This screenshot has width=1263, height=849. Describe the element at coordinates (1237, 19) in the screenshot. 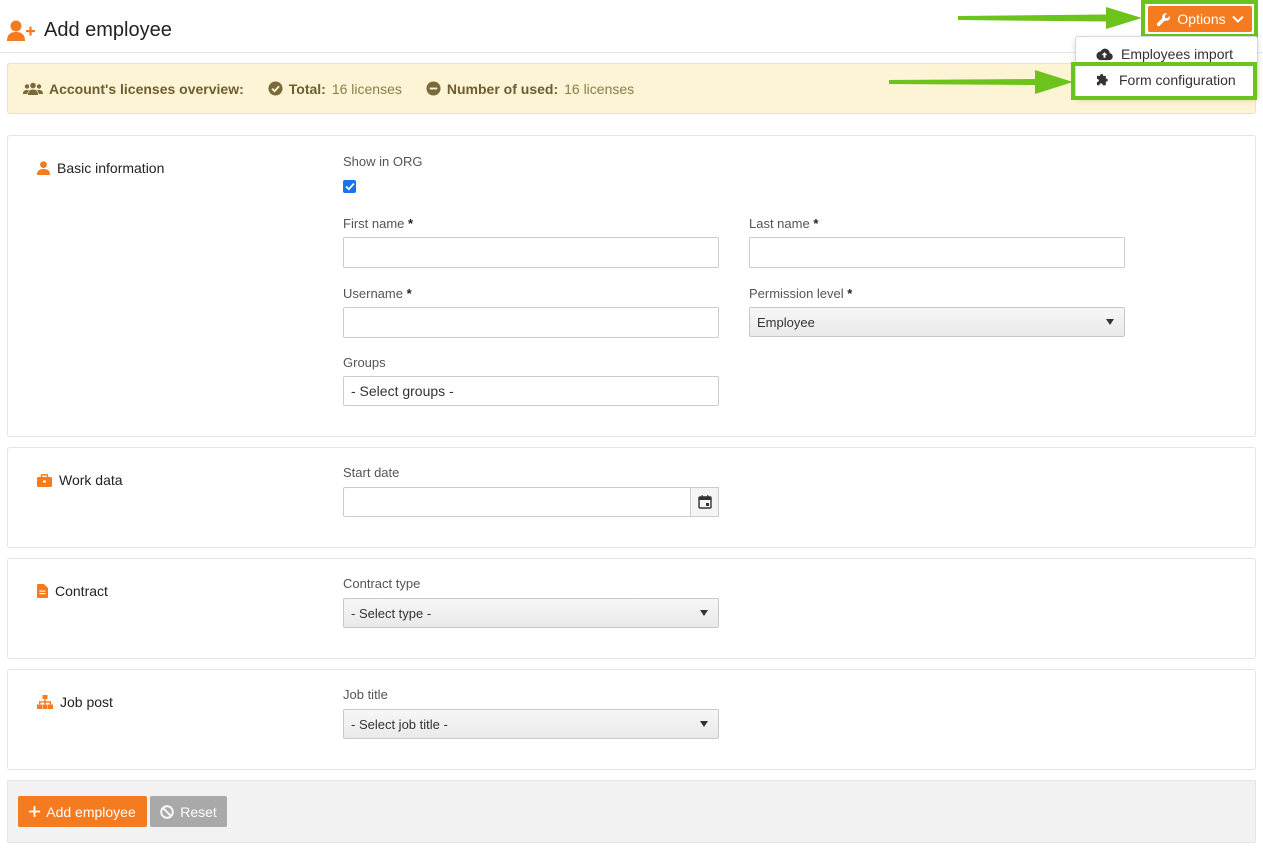

I see `chevron-down-icon` at that location.